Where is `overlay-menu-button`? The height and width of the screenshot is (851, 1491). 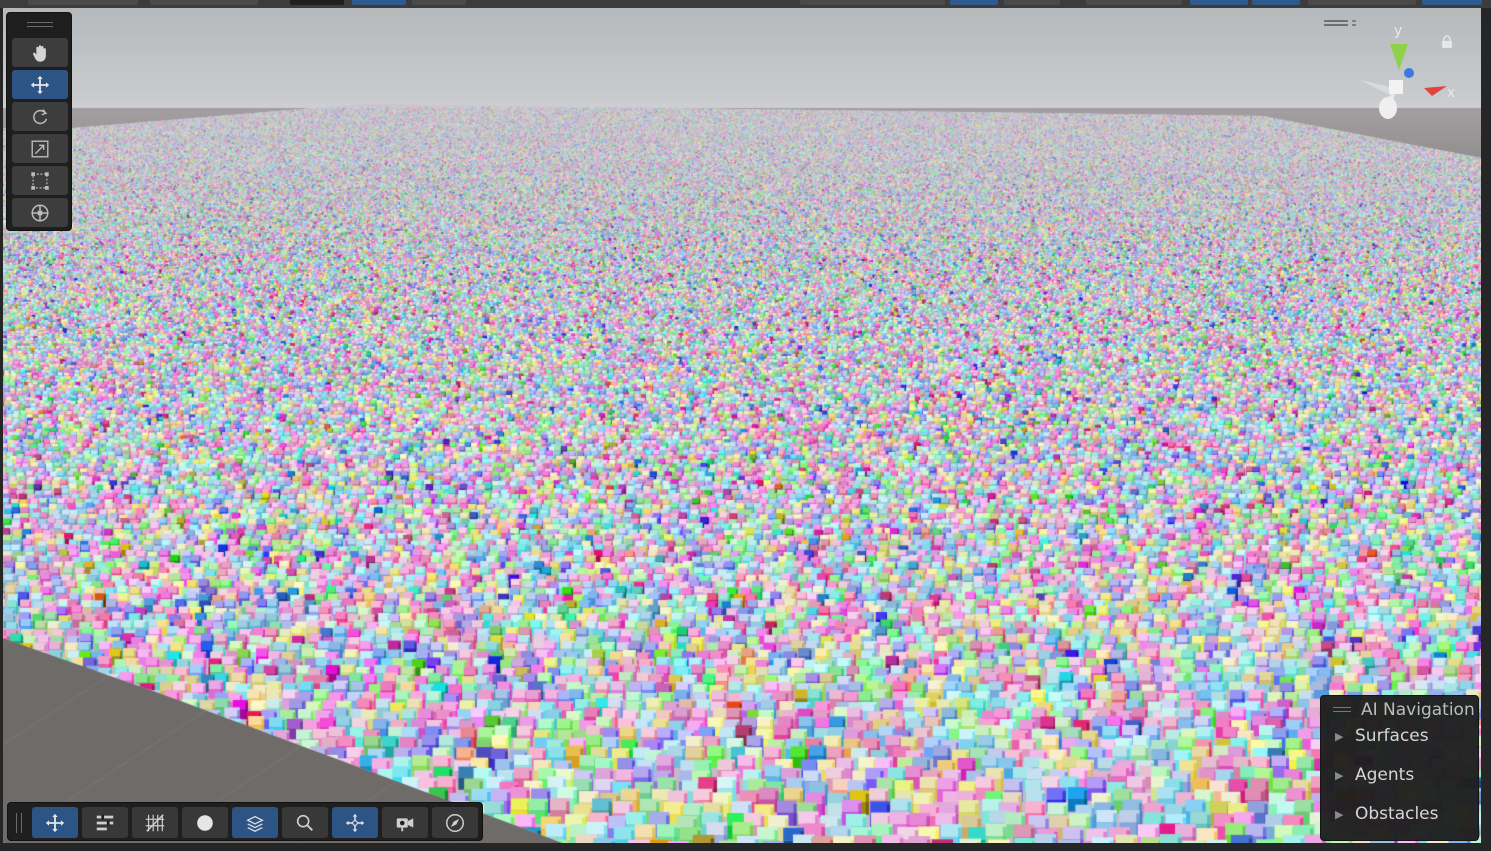 overlay-menu-button is located at coordinates (105, 822).